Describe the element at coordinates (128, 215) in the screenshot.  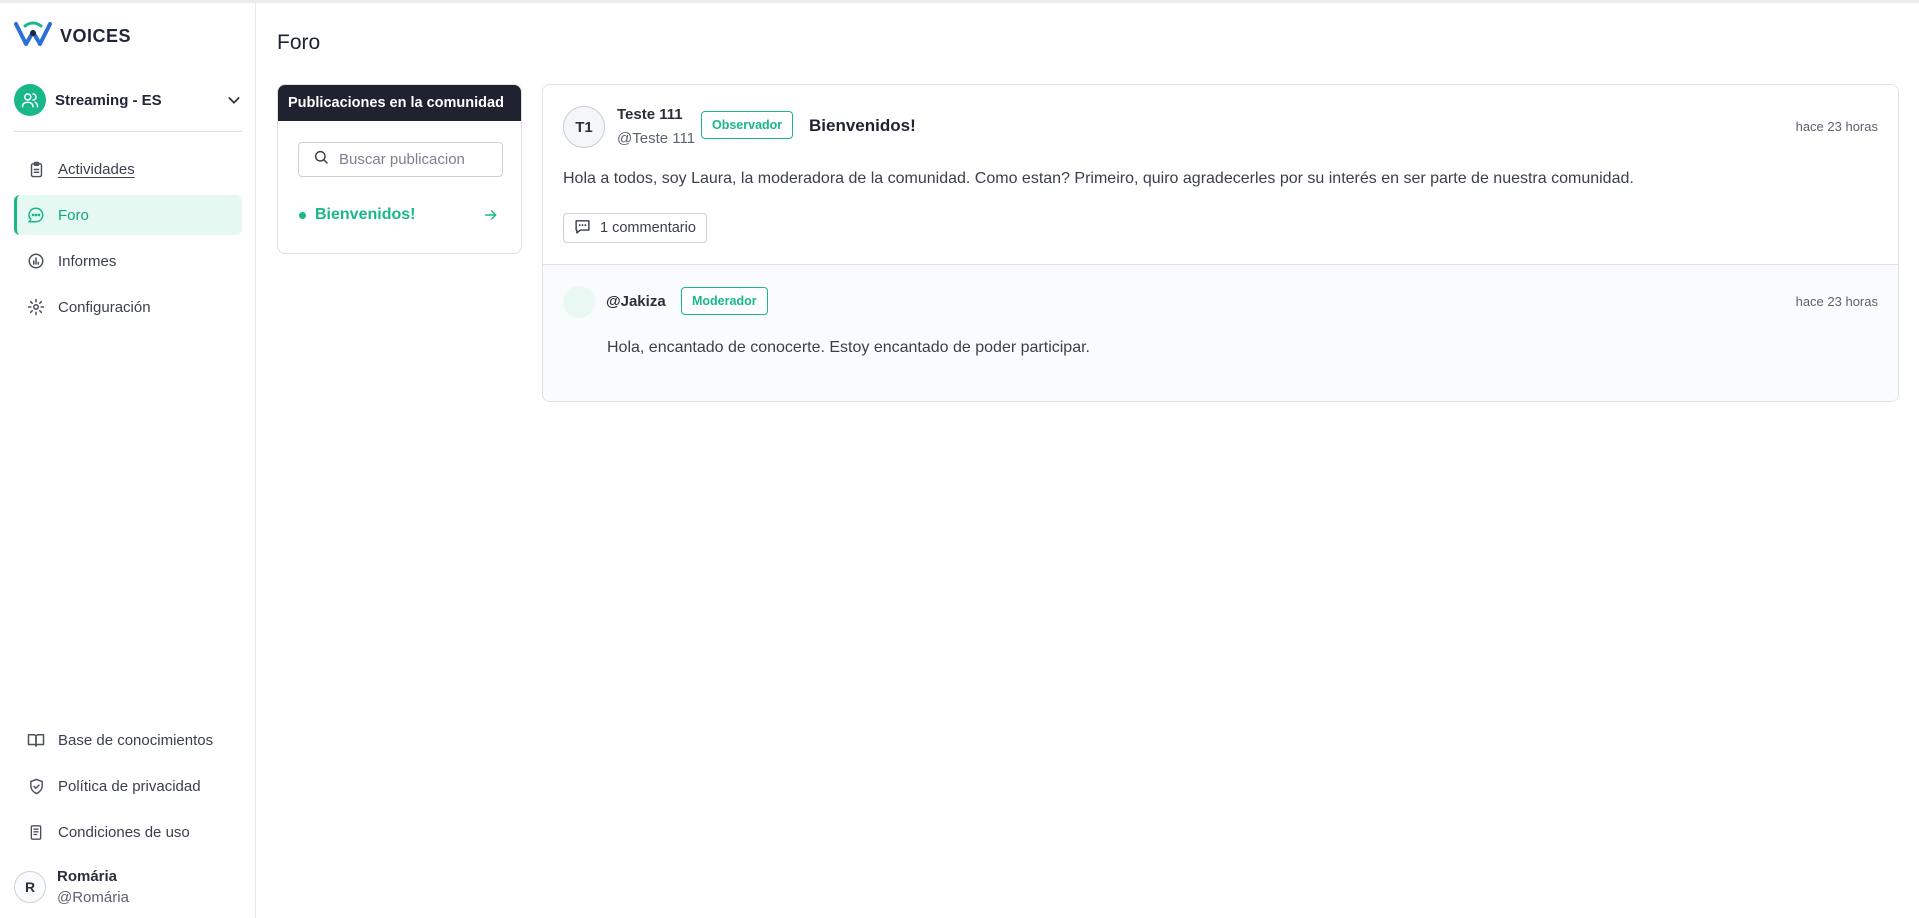
I see `sidebar-item-foro: Foro` at that location.